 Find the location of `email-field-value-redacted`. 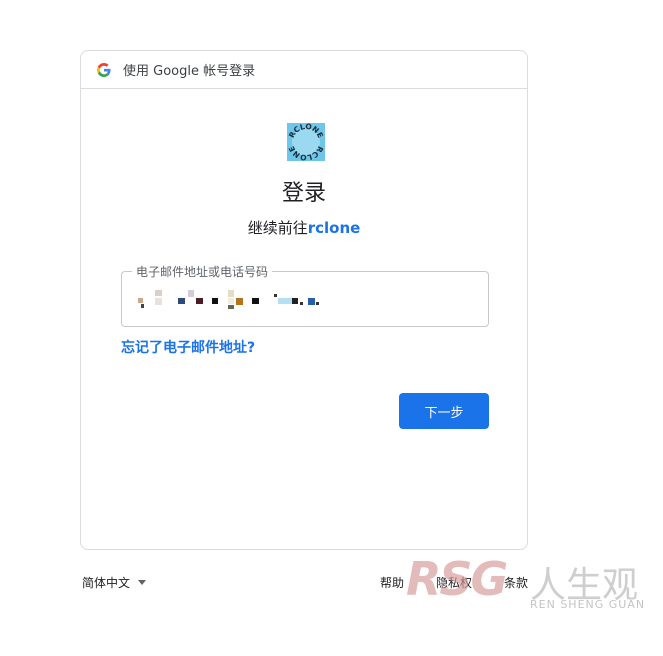

email-field-value-redacted is located at coordinates (238, 300).